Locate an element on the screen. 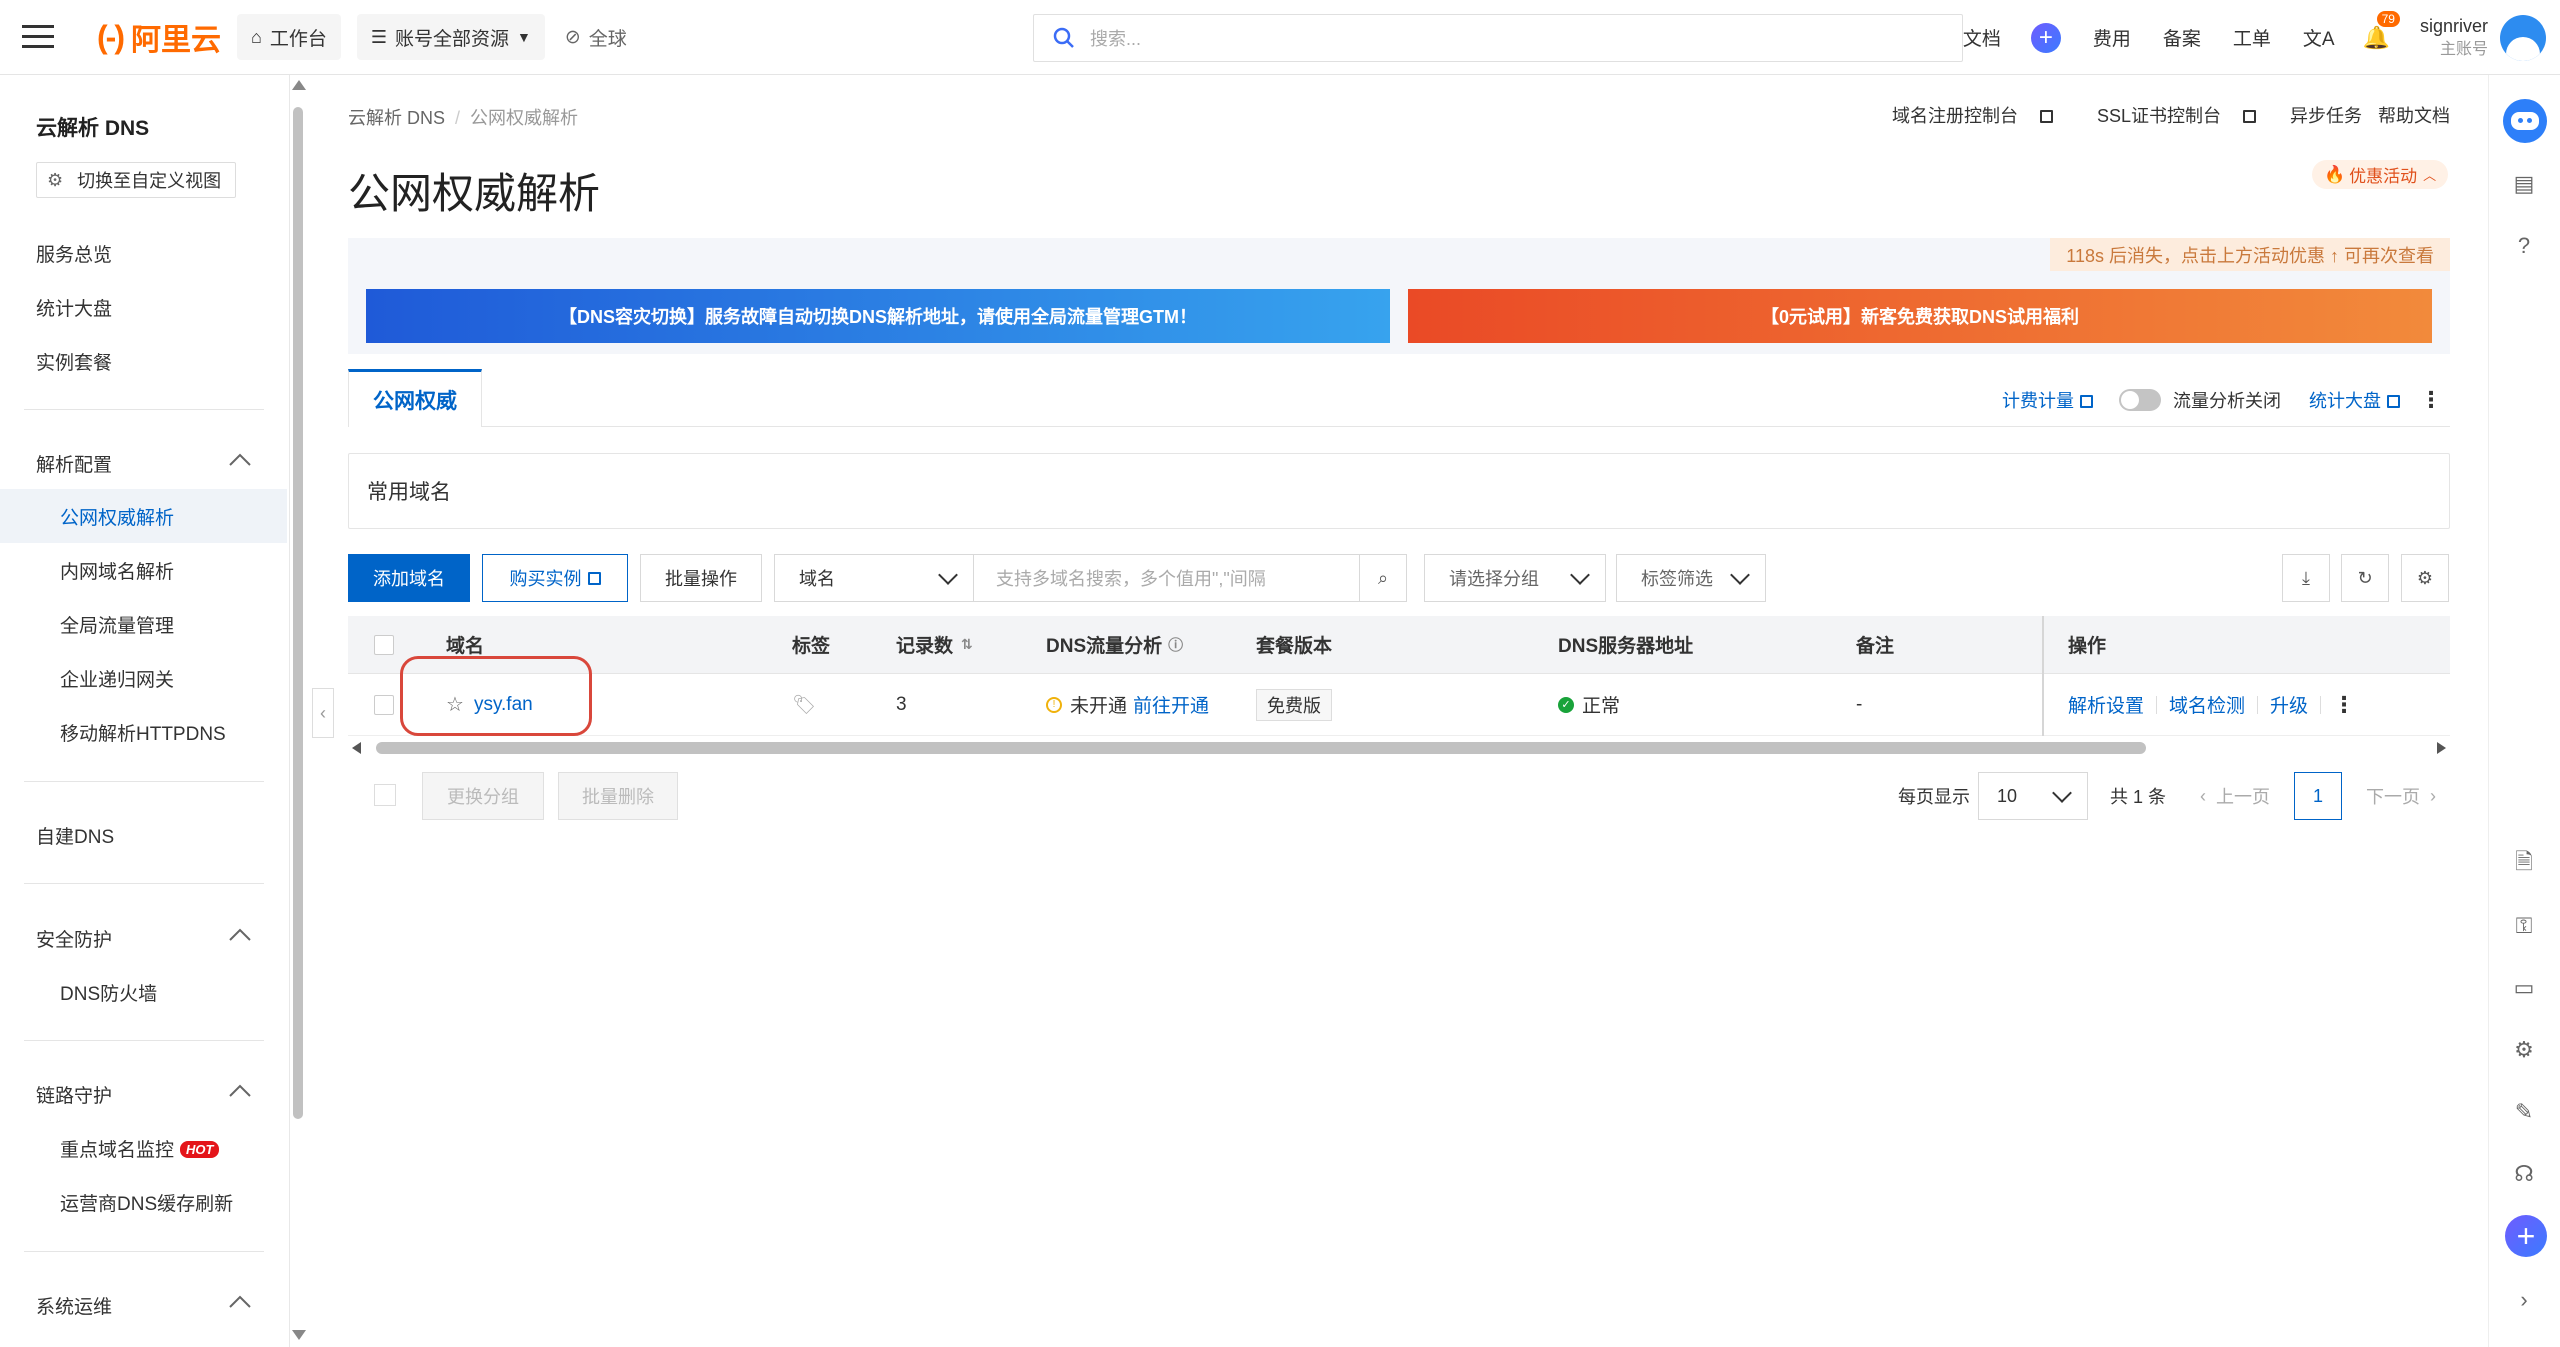 The image size is (2560, 1347). help-icon: ? is located at coordinates (2524, 246).